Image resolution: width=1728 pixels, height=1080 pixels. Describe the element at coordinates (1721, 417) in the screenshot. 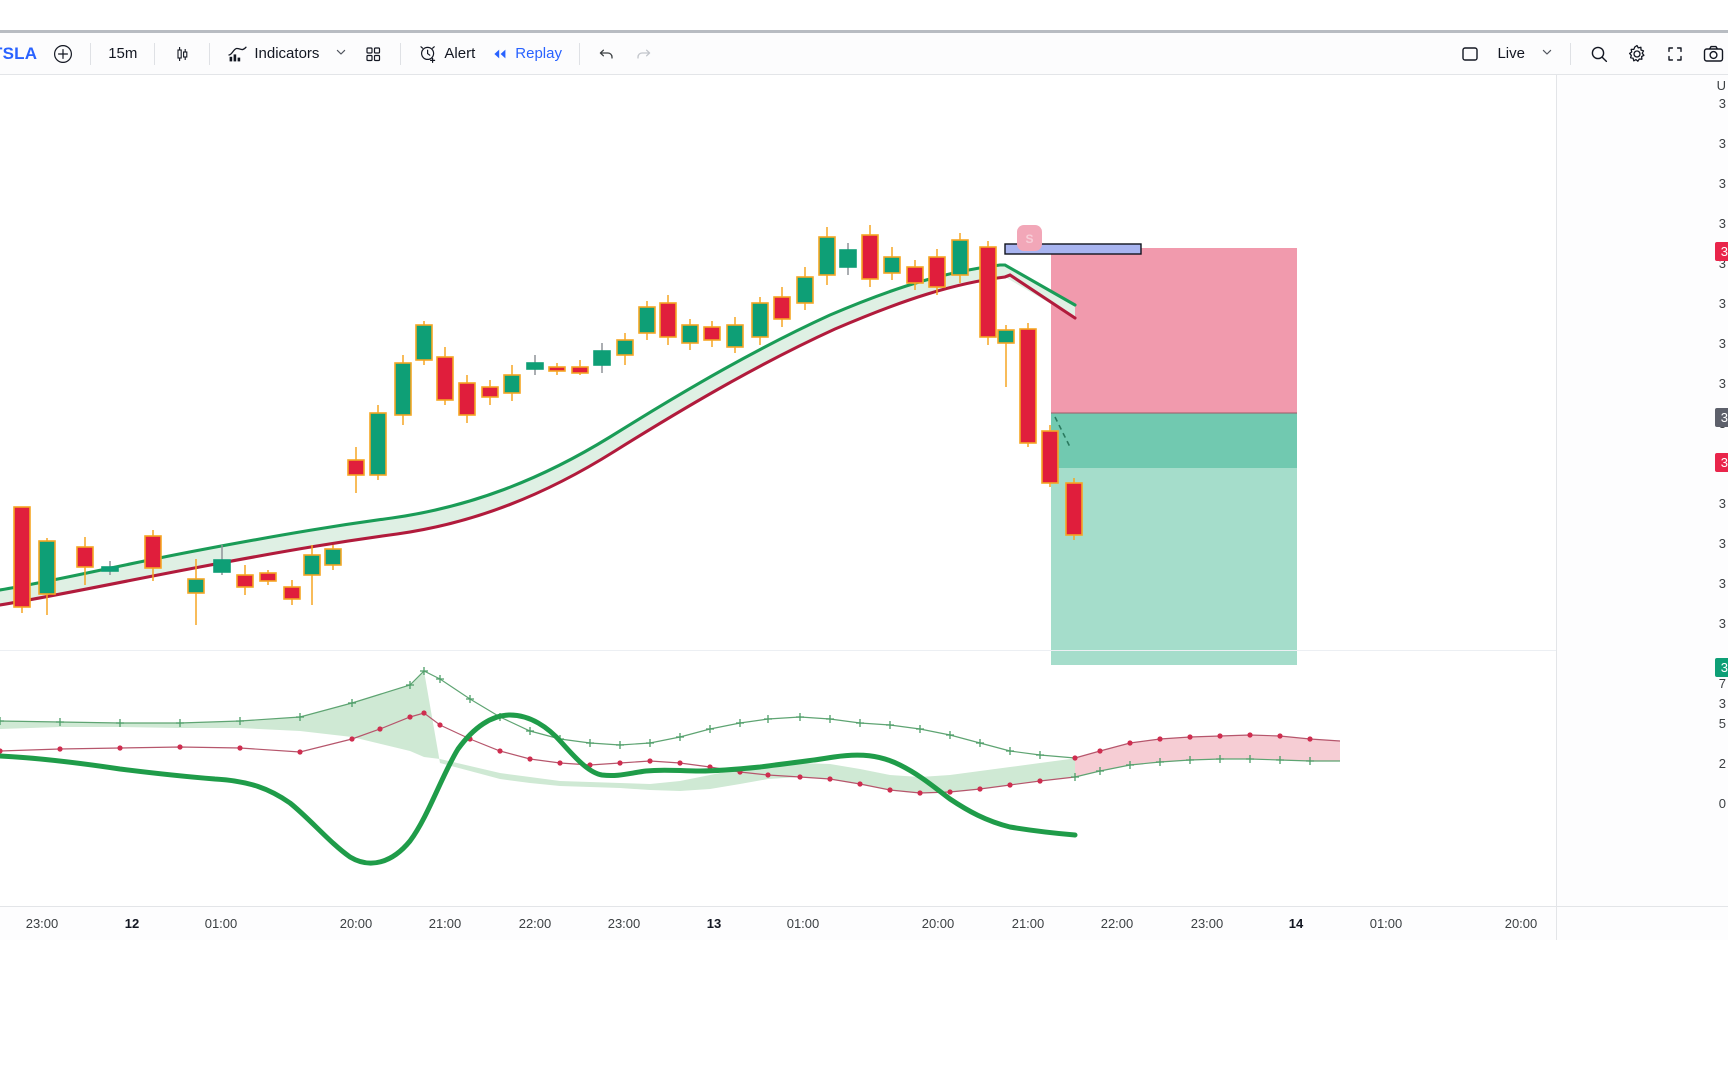

I see `price-label-entry: 3` at that location.